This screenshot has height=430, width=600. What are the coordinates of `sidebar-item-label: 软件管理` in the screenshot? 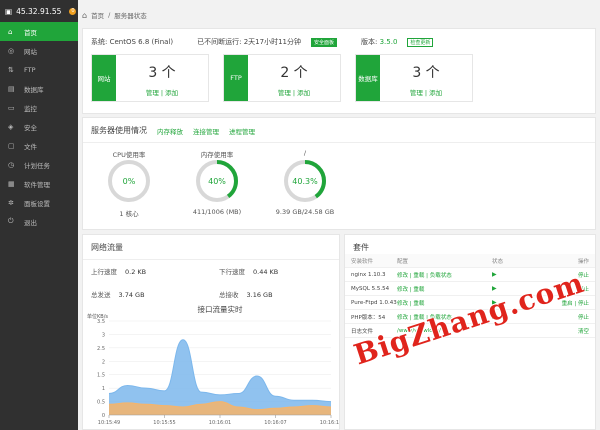 It's located at (37, 184).